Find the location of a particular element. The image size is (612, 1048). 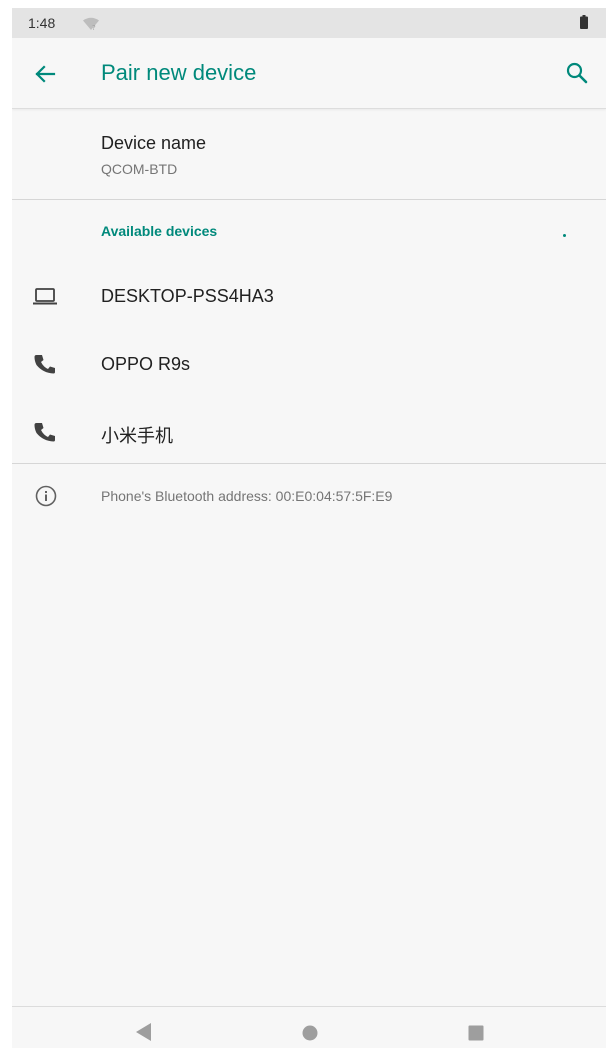

wifi-icon: ? is located at coordinates (91, 24).